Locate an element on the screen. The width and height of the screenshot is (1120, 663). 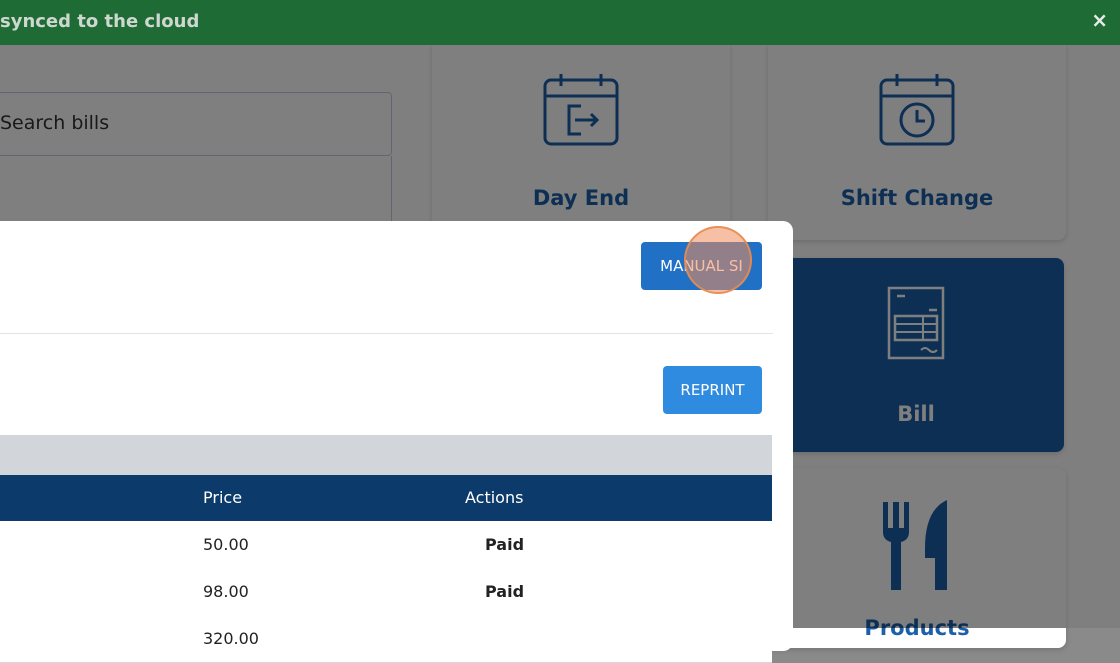
close-icon: × is located at coordinates (1099, 20).